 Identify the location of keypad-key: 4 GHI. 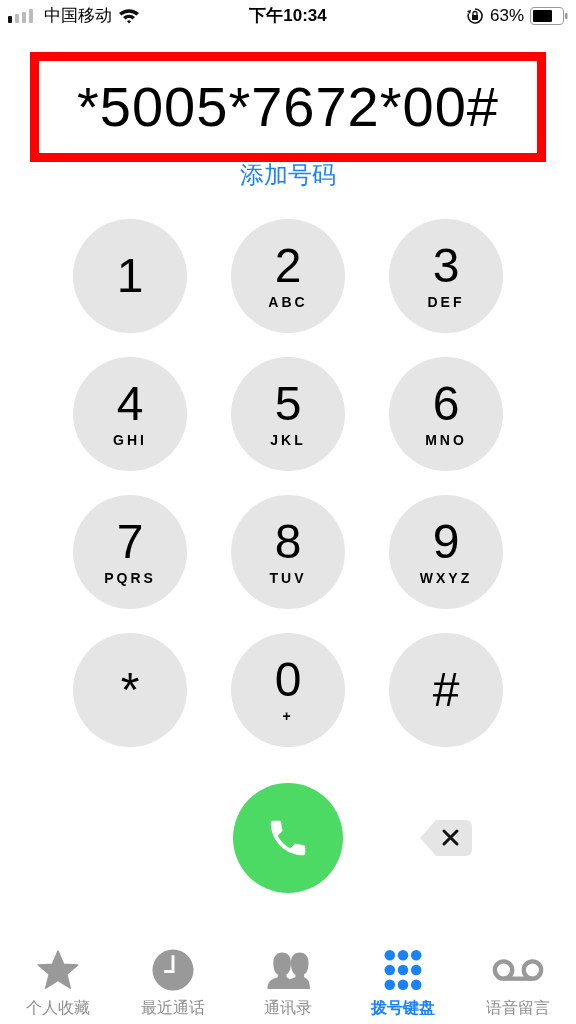
(130, 414).